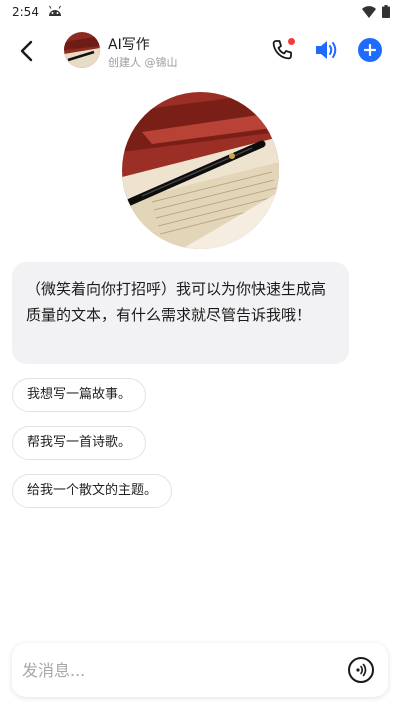 The image size is (400, 711). What do you see at coordinates (82, 50) in the screenshot?
I see `bot-avatar` at bounding box center [82, 50].